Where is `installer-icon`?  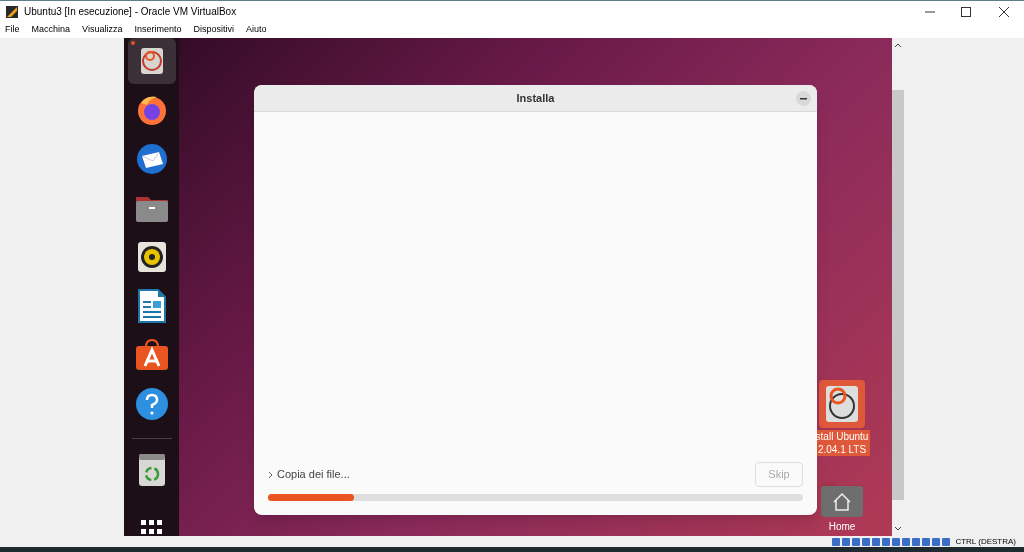 installer-icon is located at coordinates (842, 404).